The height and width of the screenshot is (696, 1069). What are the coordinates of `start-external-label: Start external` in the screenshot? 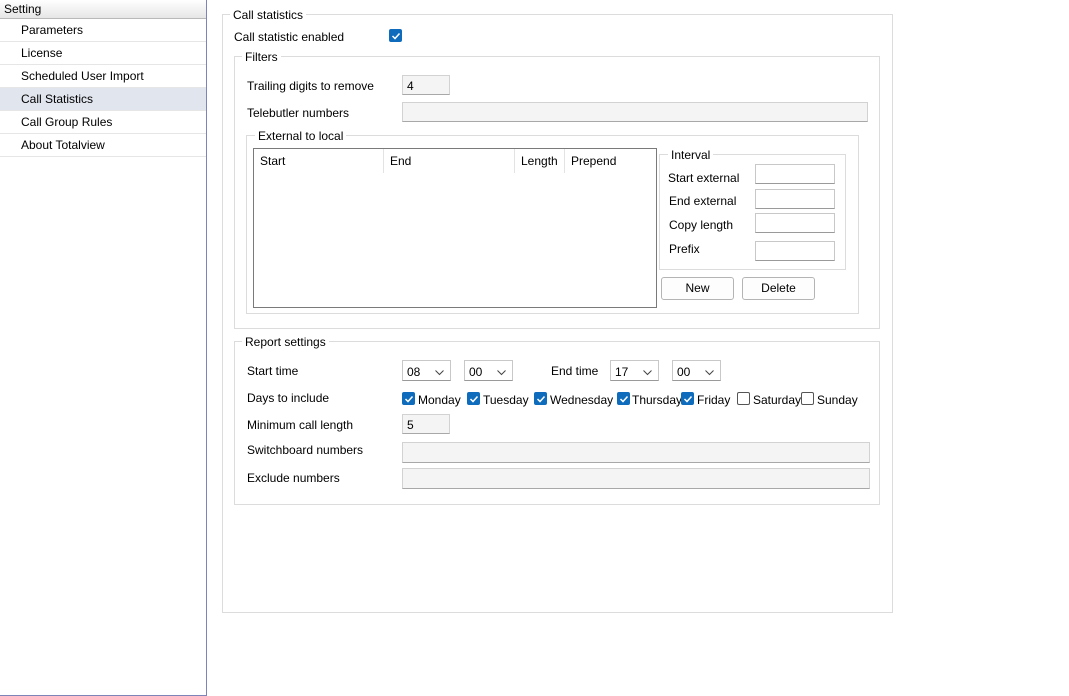 It's located at (704, 178).